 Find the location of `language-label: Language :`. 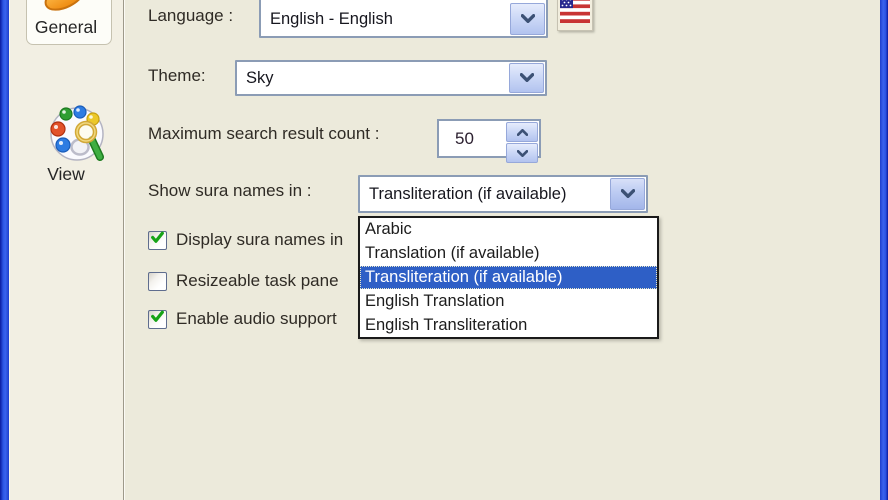

language-label: Language : is located at coordinates (191, 15).